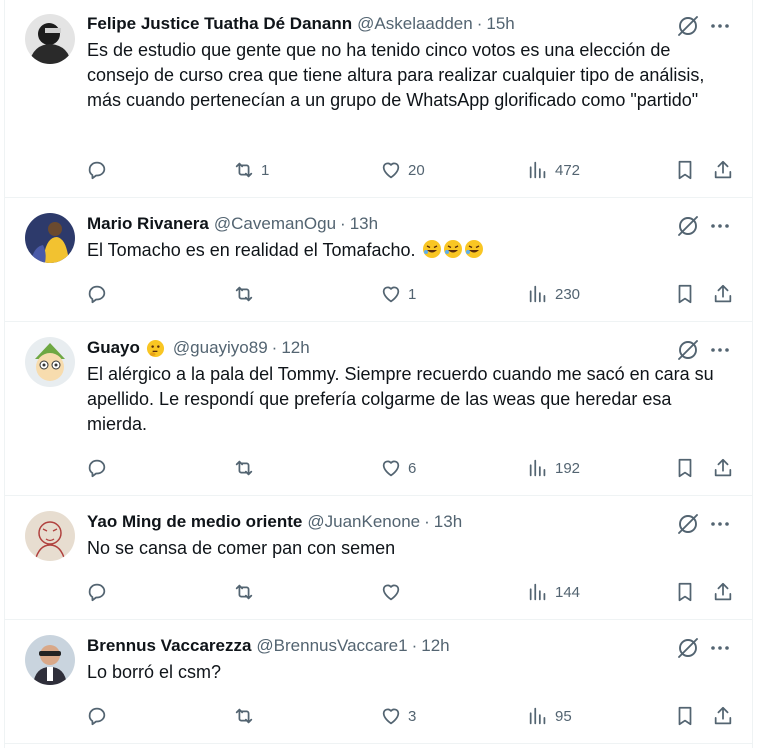  What do you see at coordinates (169, 646) in the screenshot?
I see `display-name: Brennus Vaccarezza` at bounding box center [169, 646].